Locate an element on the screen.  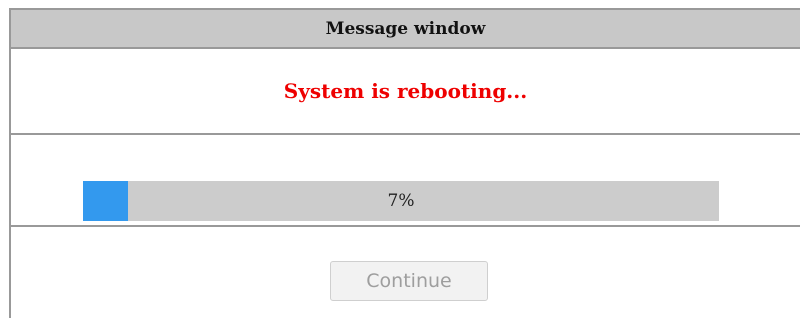
progress-bar: 7% is located at coordinates (401, 201).